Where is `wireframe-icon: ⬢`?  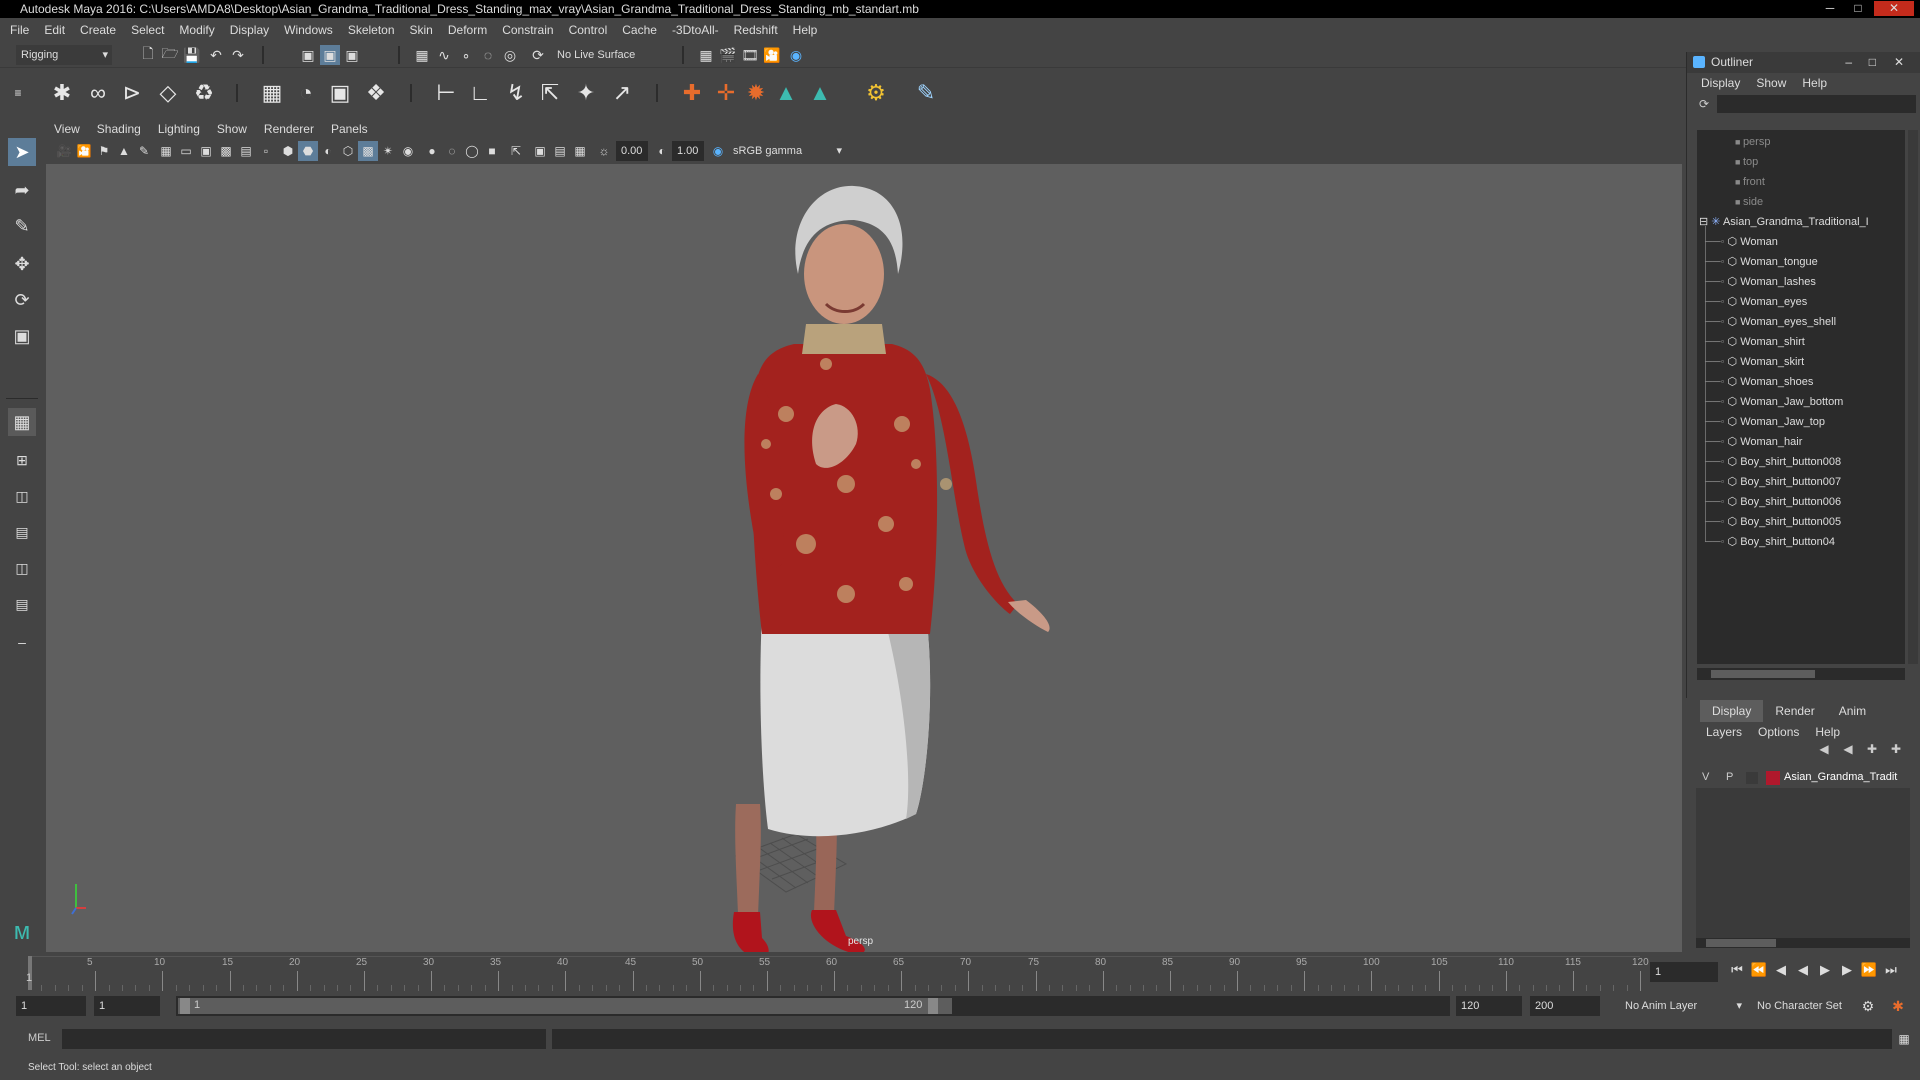 wireframe-icon: ⬢ is located at coordinates (288, 151).